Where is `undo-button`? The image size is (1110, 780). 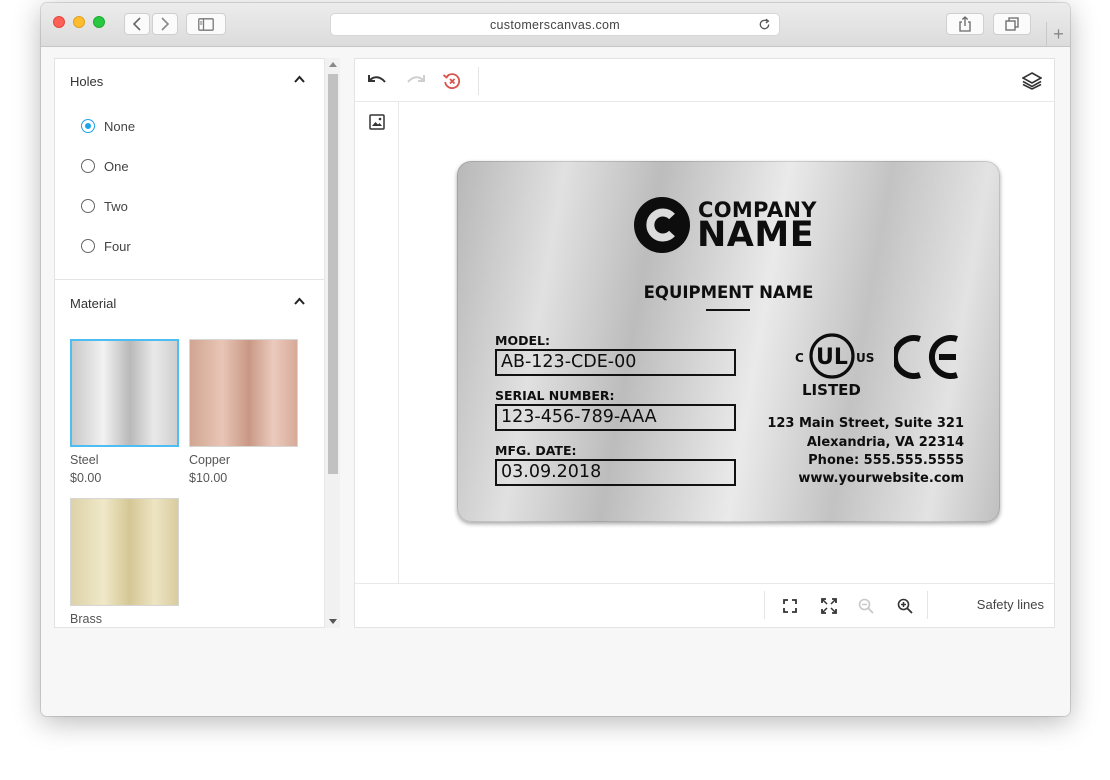
undo-button is located at coordinates (377, 81).